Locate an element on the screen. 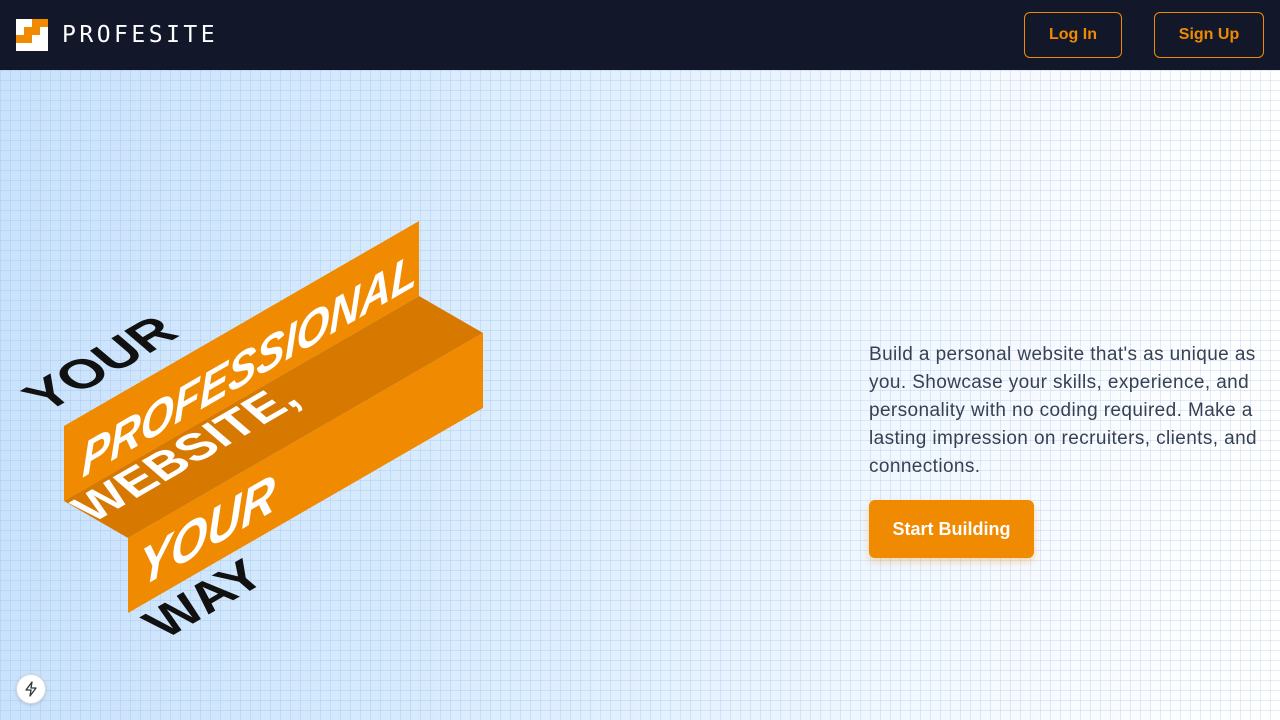 Image resolution: width=1280 pixels, height=720 pixels. brand-name: PROFESITE is located at coordinates (140, 35).